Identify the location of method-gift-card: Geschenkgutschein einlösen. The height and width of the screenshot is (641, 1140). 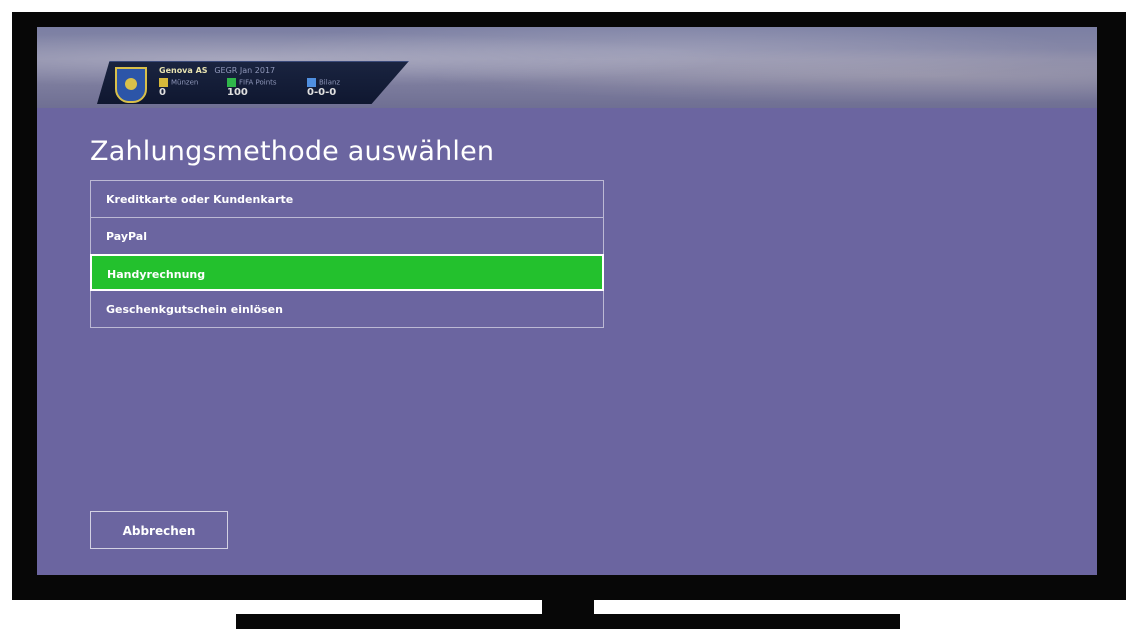
(347, 309).